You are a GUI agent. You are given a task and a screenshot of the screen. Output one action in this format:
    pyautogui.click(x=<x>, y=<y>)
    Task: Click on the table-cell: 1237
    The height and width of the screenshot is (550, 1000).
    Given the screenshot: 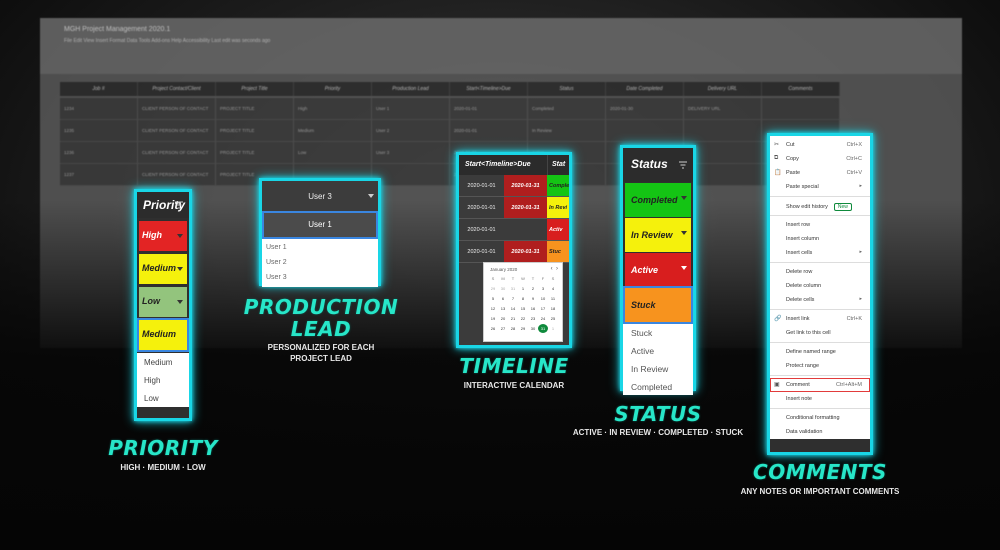 What is the action you would take?
    pyautogui.click(x=99, y=174)
    